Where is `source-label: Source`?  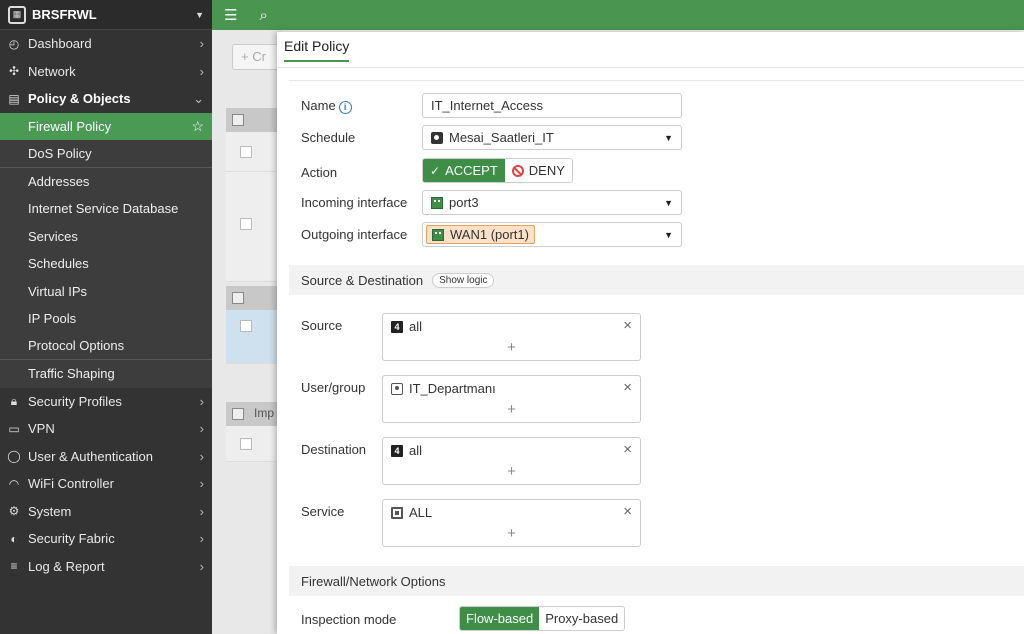 source-label: Source is located at coordinates (322, 325).